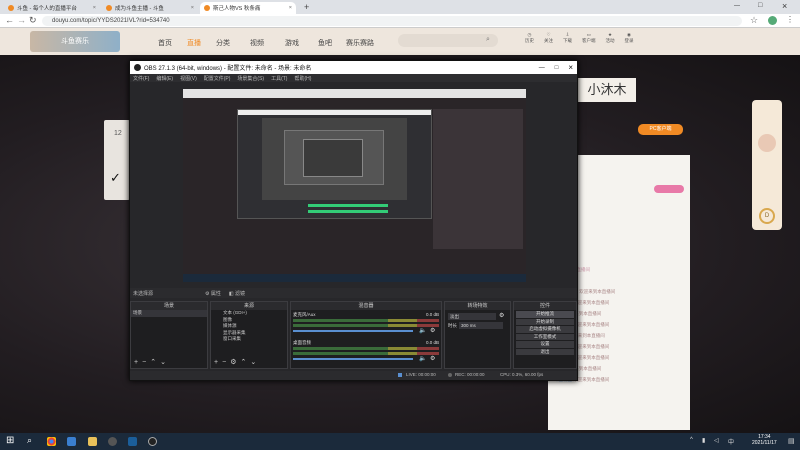 The height and width of the screenshot is (450, 800). What do you see at coordinates (629, 38) in the screenshot?
I see `login-icon: ◉ 登录` at bounding box center [629, 38].